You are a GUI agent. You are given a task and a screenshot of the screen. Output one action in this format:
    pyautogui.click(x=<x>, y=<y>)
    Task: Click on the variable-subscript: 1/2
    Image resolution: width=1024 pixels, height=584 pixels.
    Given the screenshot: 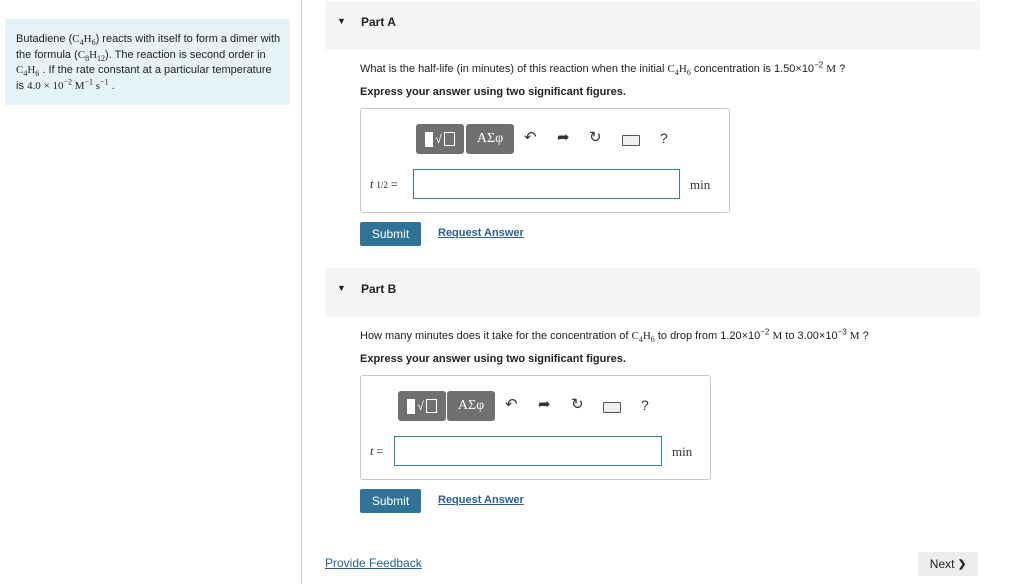 What is the action you would take?
    pyautogui.click(x=382, y=185)
    